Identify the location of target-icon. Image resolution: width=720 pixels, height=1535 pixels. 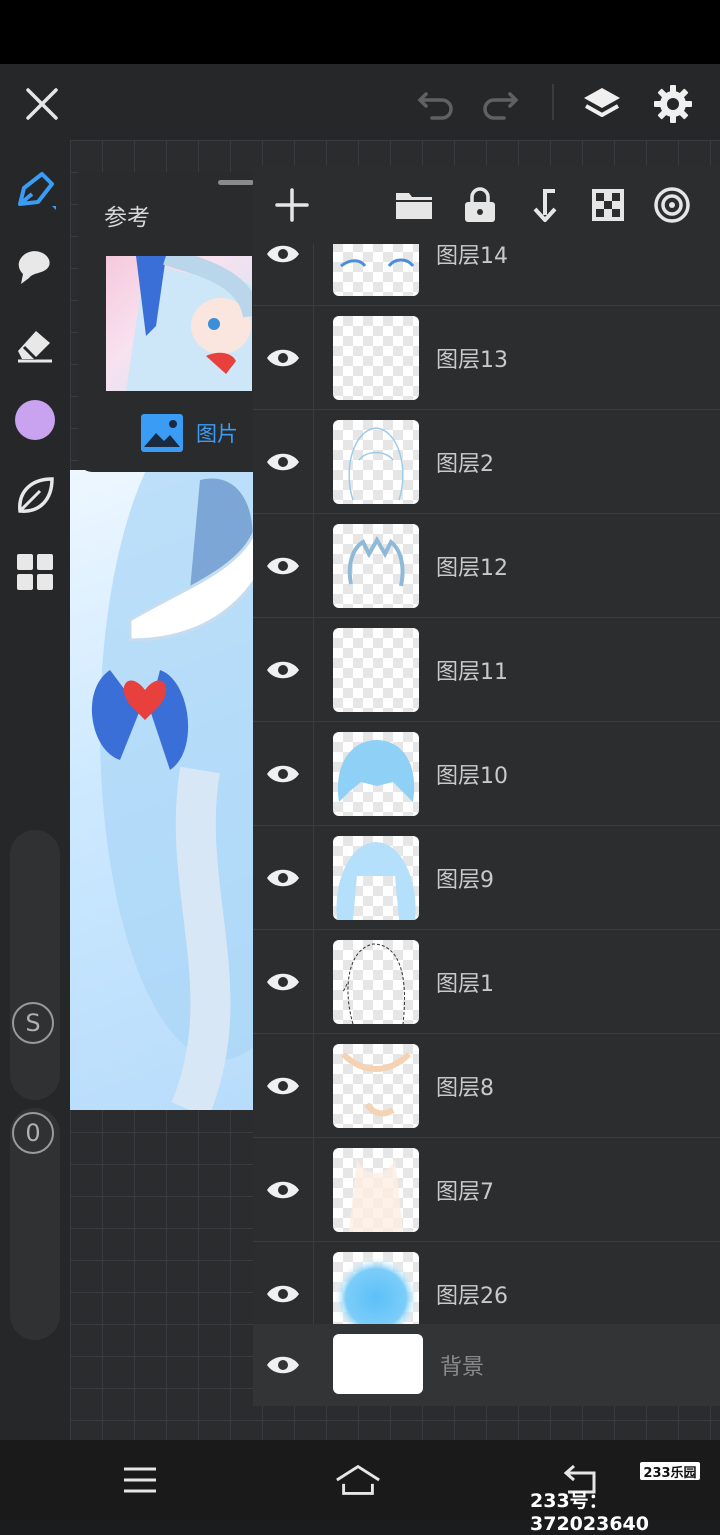
(672, 205).